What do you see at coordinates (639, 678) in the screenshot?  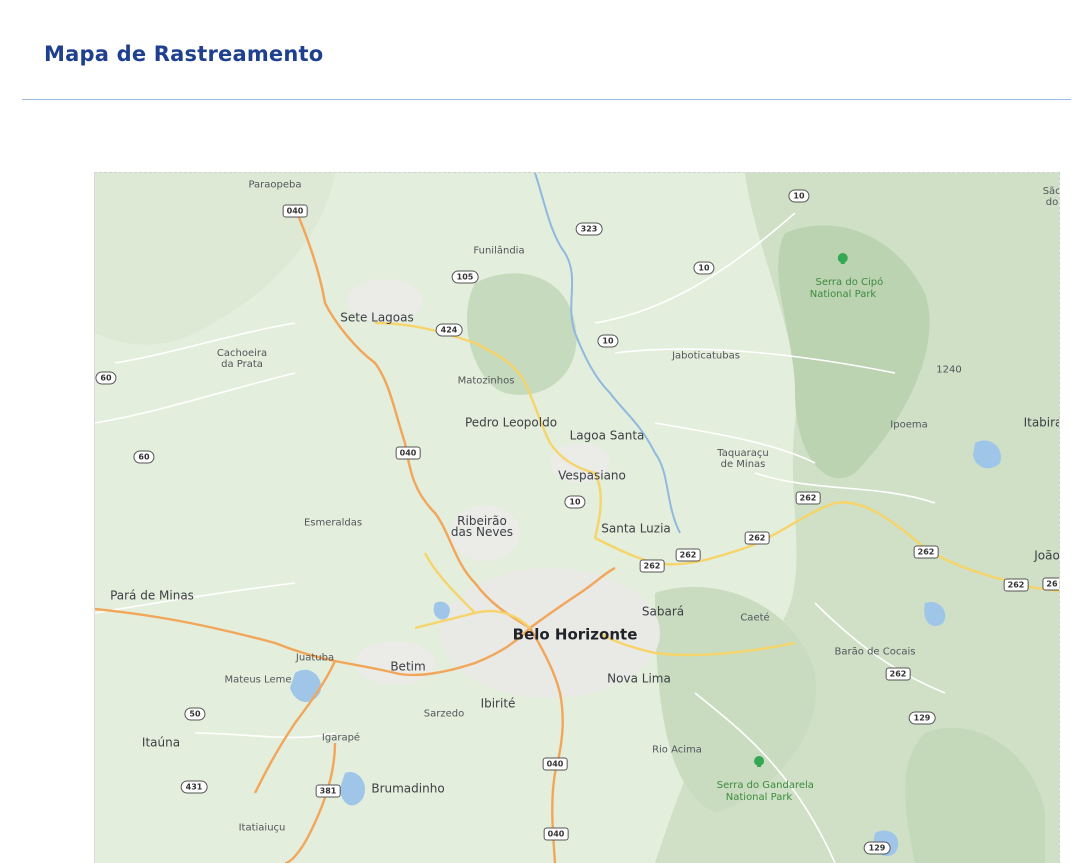 I see `place-label: Nova Lima` at bounding box center [639, 678].